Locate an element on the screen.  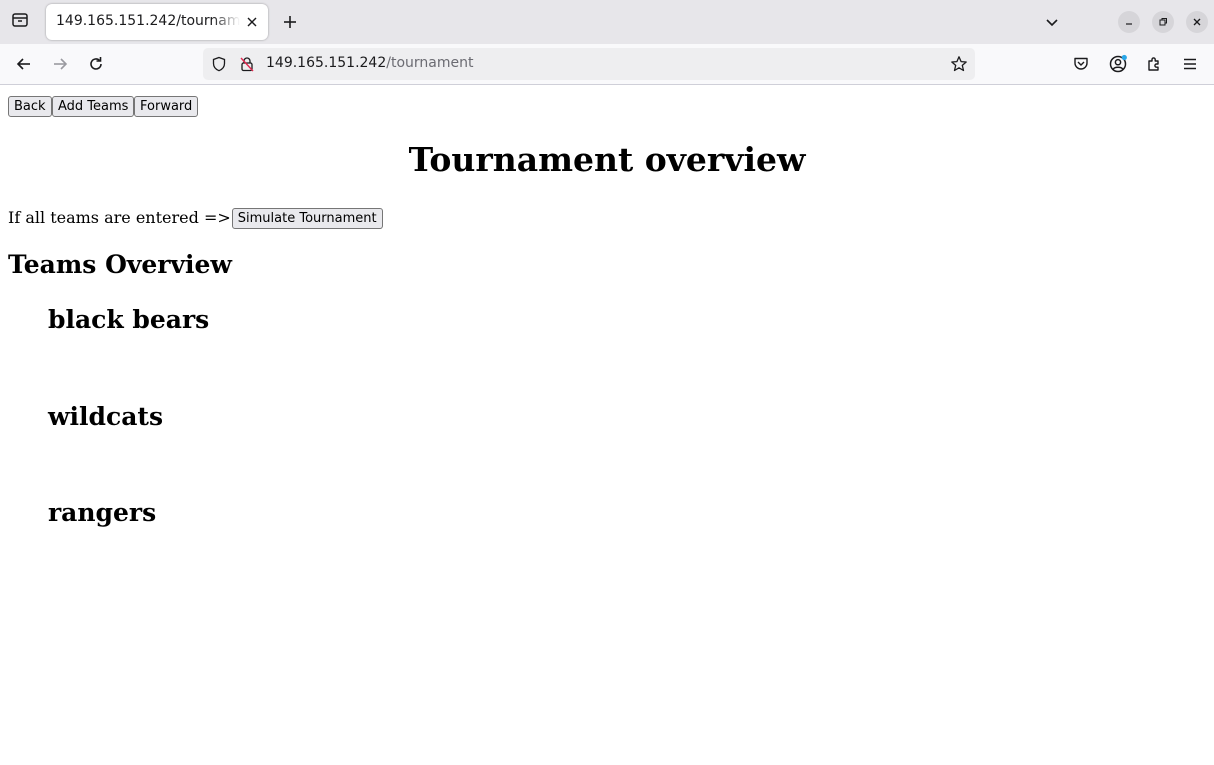
app-menu-button is located at coordinates (1190, 64).